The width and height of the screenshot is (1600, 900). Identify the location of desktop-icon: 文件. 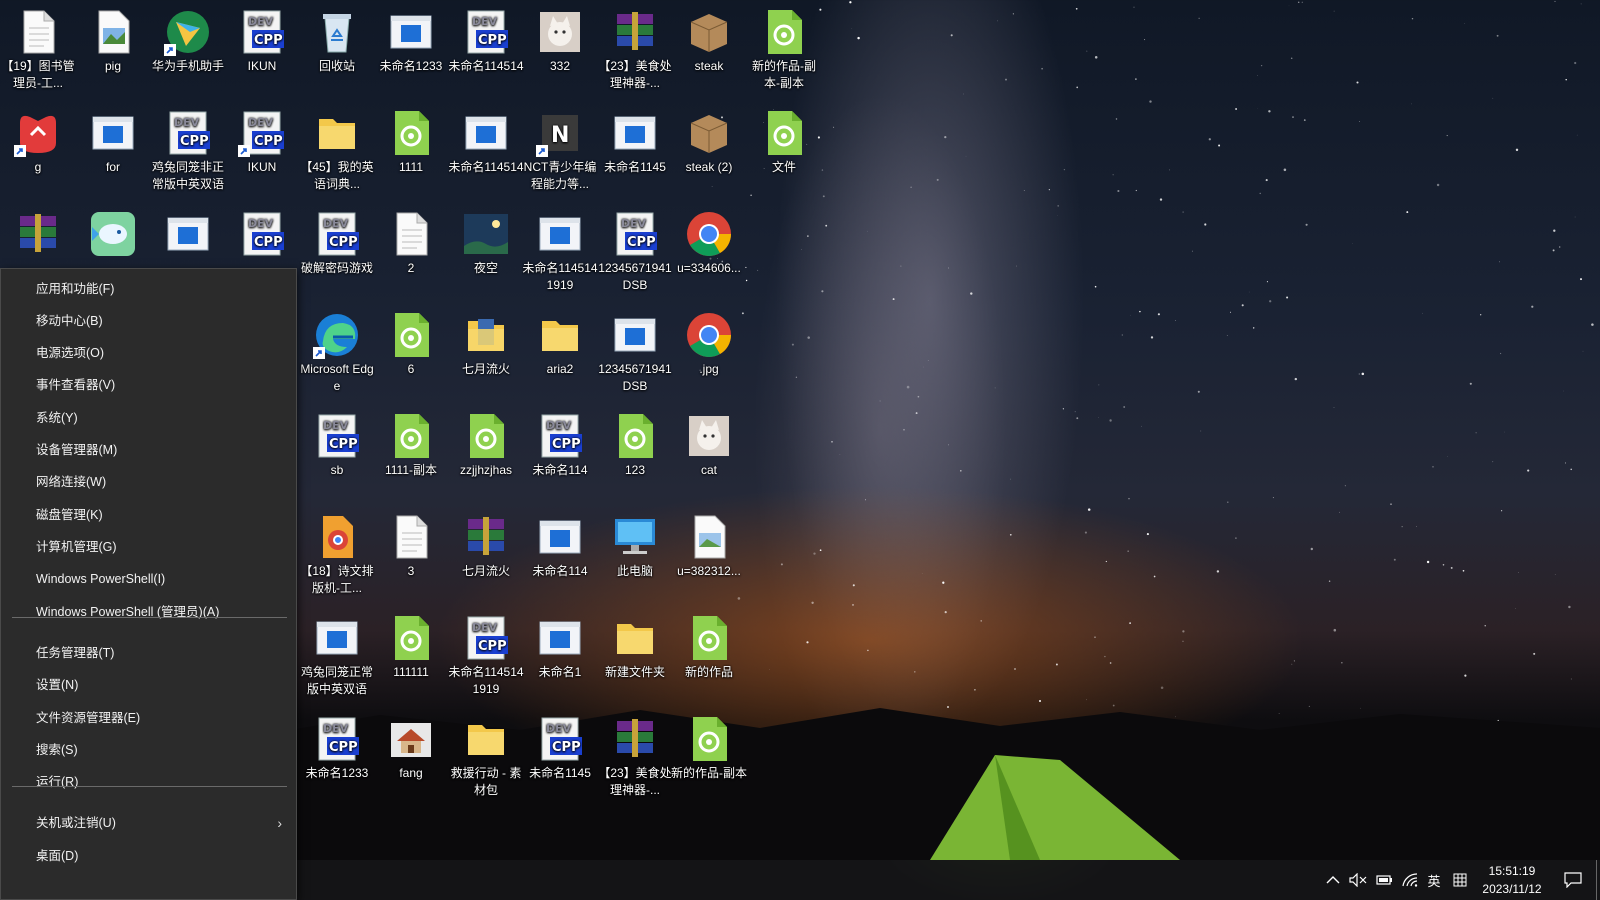
(784, 154).